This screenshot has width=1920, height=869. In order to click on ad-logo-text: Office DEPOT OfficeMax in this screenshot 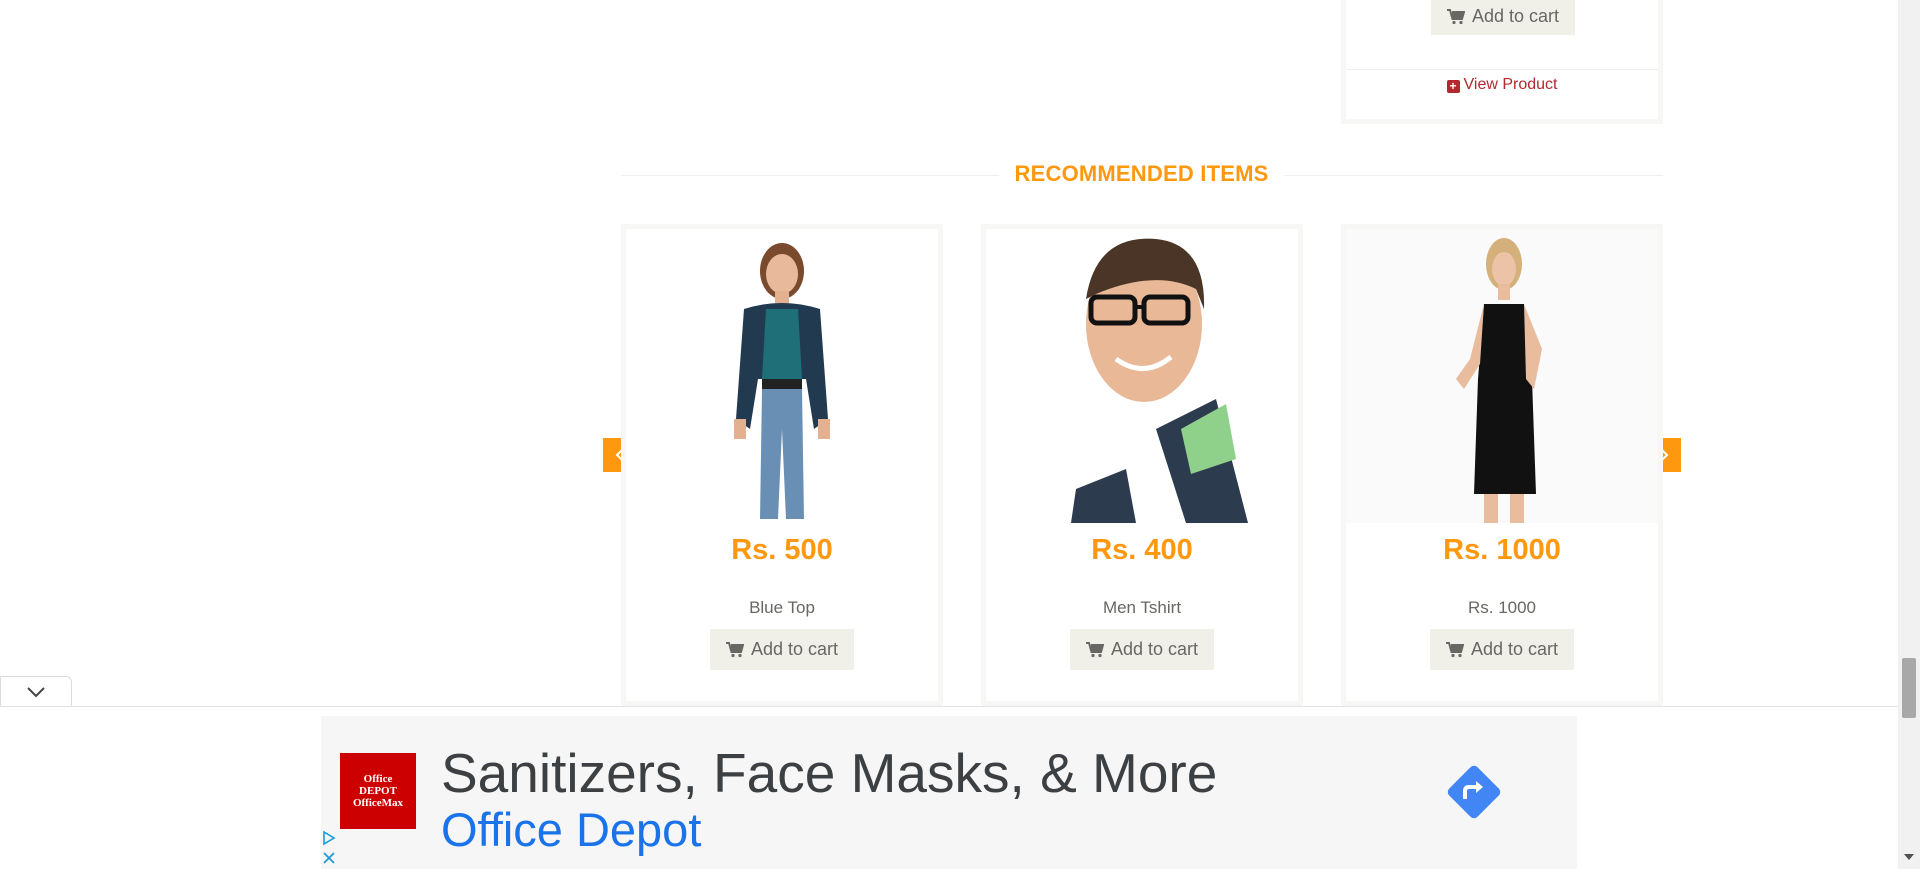, I will do `click(378, 791)`.